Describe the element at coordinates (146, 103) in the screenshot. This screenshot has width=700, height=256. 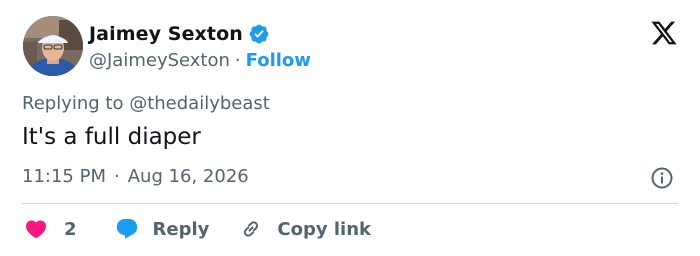
I see `replying-to: Replying to @thedailybeast` at that location.